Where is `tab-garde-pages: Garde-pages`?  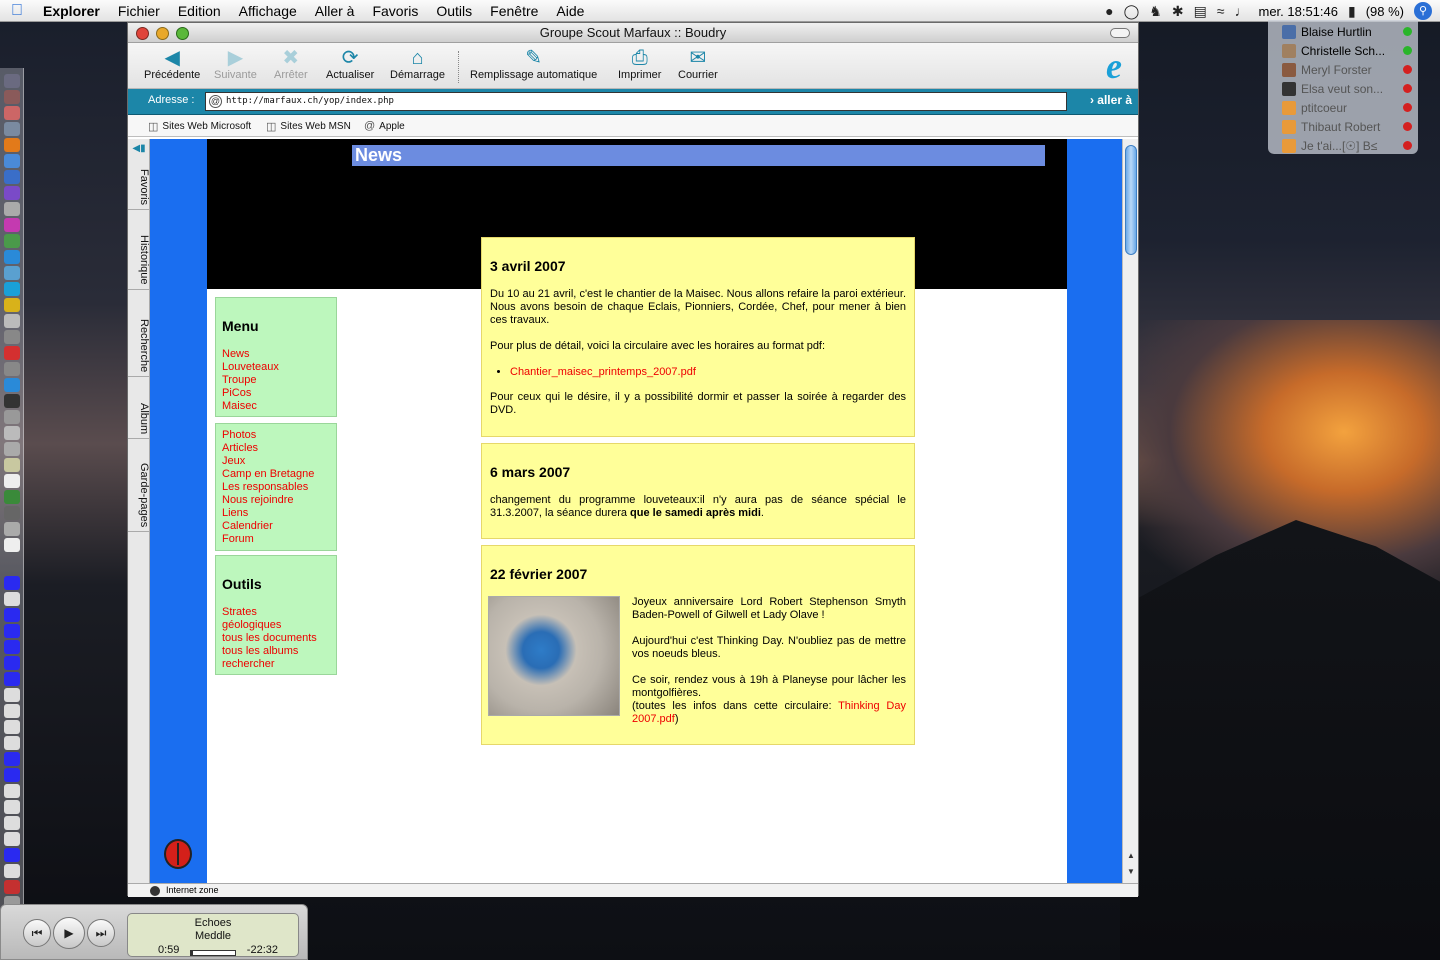 tab-garde-pages: Garde-pages is located at coordinates (139, 496).